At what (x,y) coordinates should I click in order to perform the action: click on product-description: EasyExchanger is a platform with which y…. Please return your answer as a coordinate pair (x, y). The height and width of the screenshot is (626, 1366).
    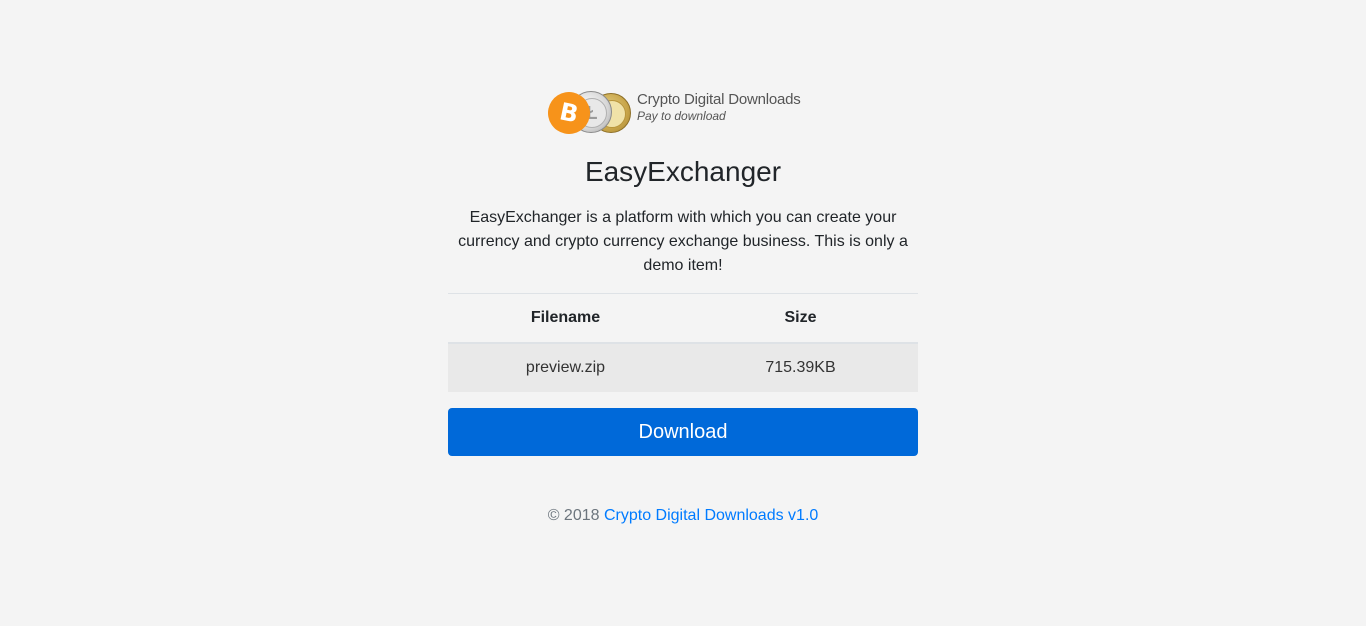
    Looking at the image, I should click on (683, 241).